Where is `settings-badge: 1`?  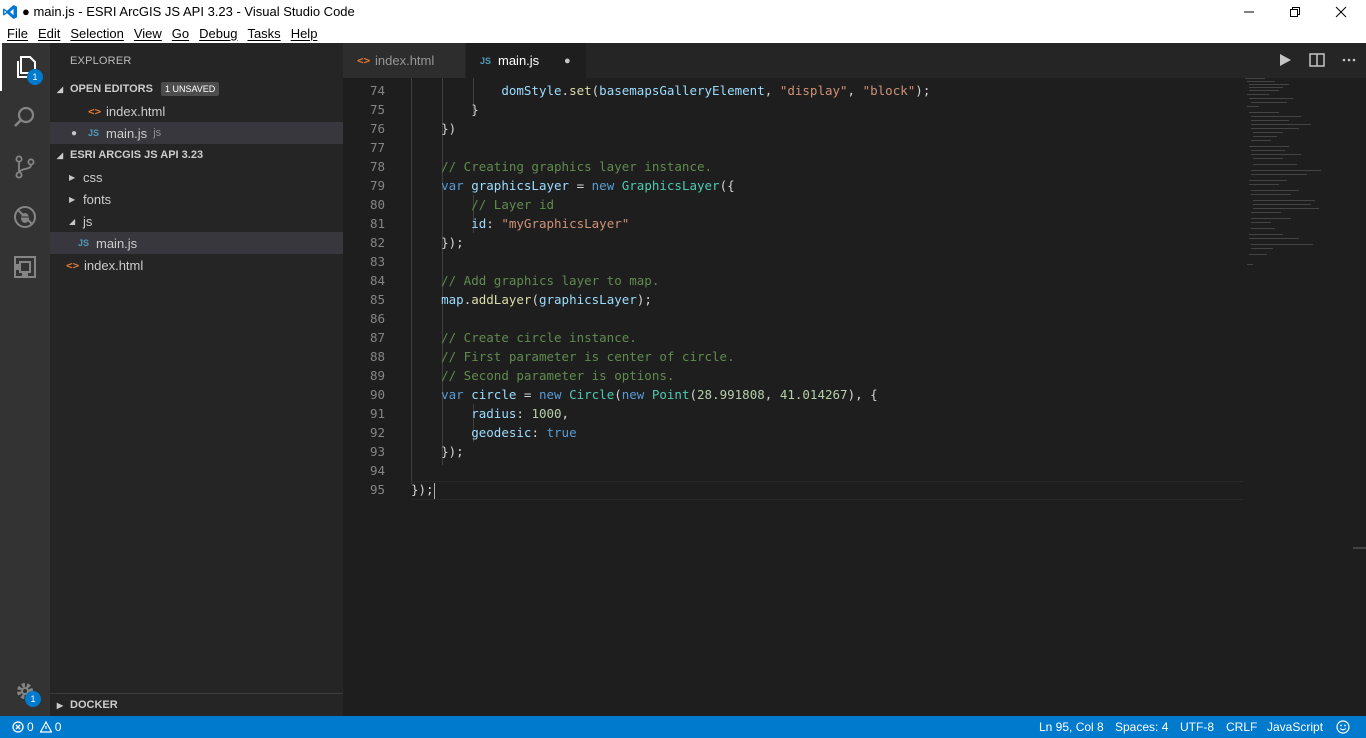
settings-badge: 1 is located at coordinates (33, 699).